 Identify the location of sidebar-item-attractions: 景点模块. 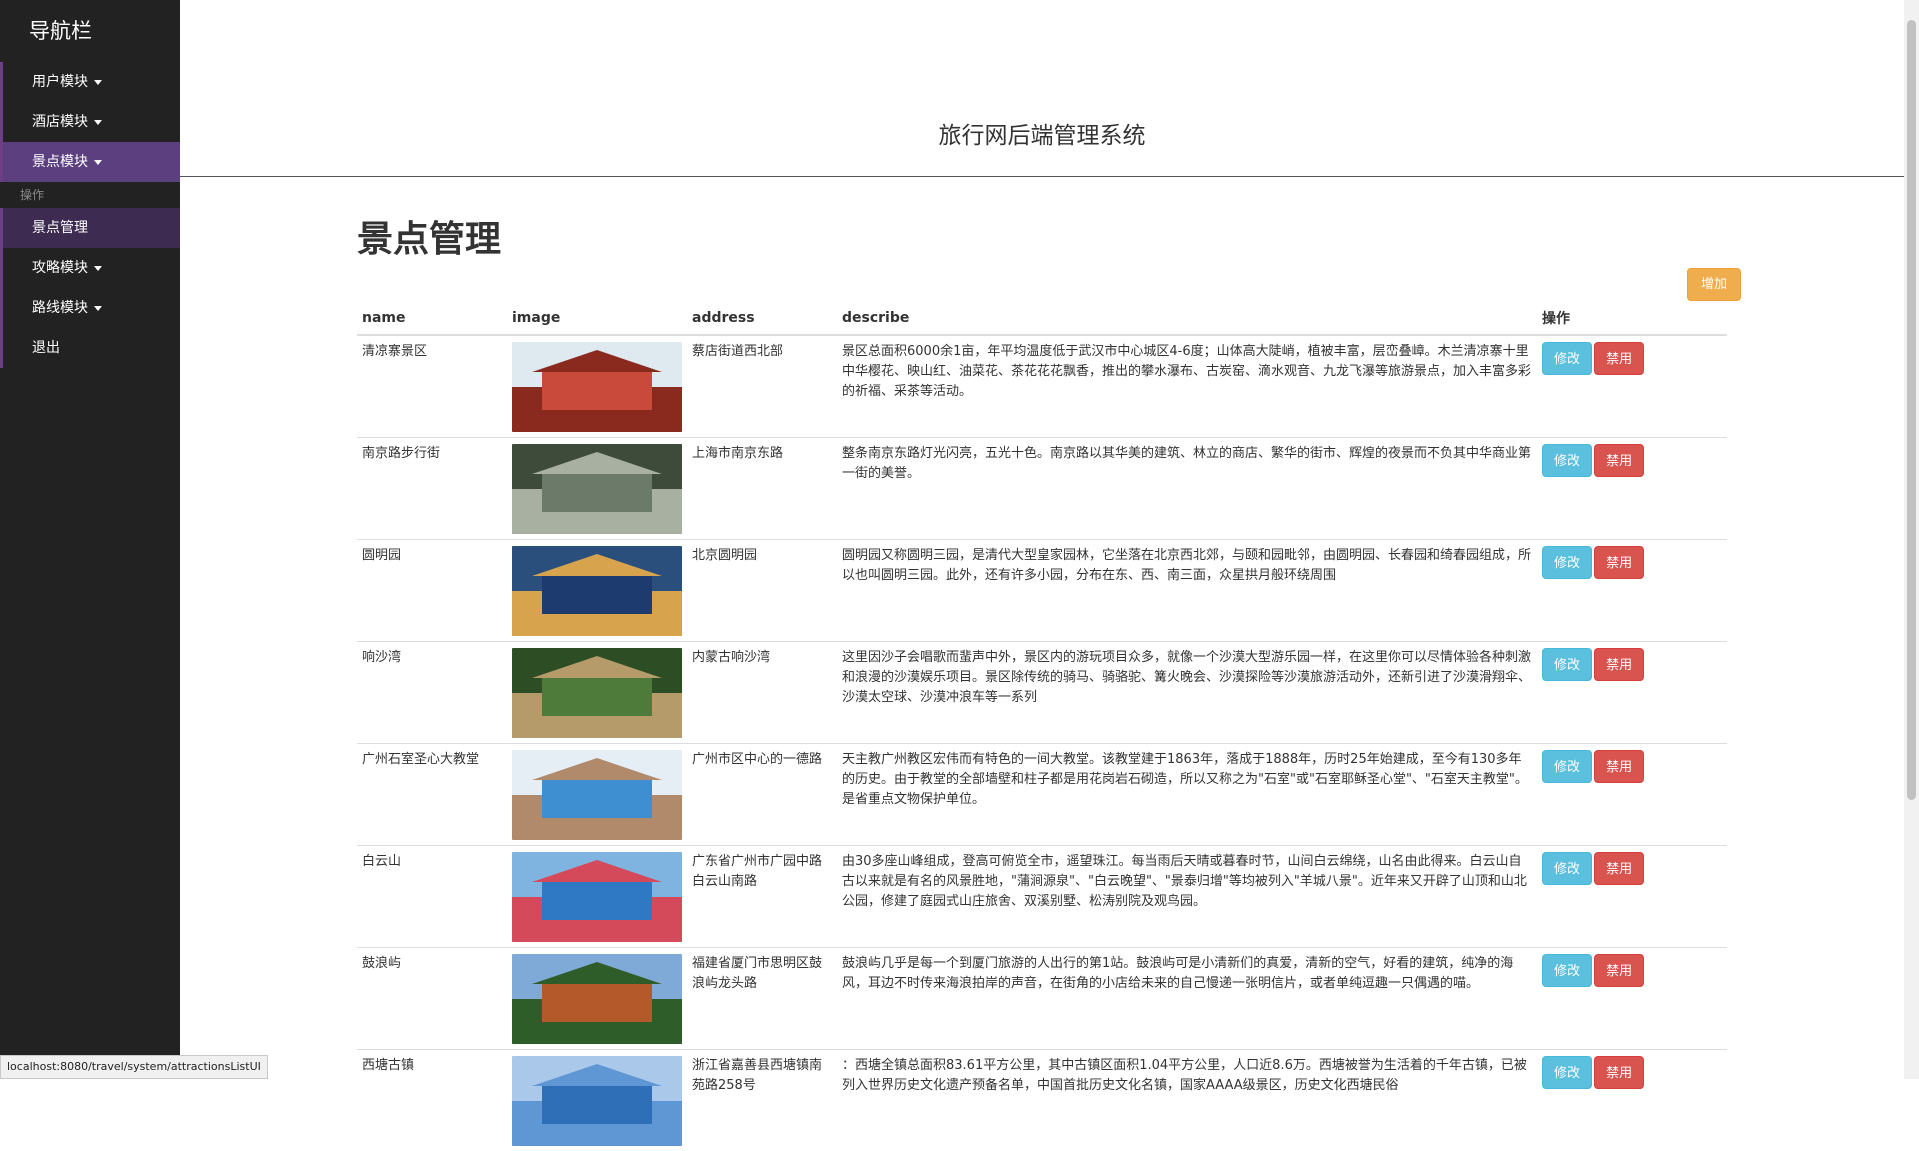
(90, 162).